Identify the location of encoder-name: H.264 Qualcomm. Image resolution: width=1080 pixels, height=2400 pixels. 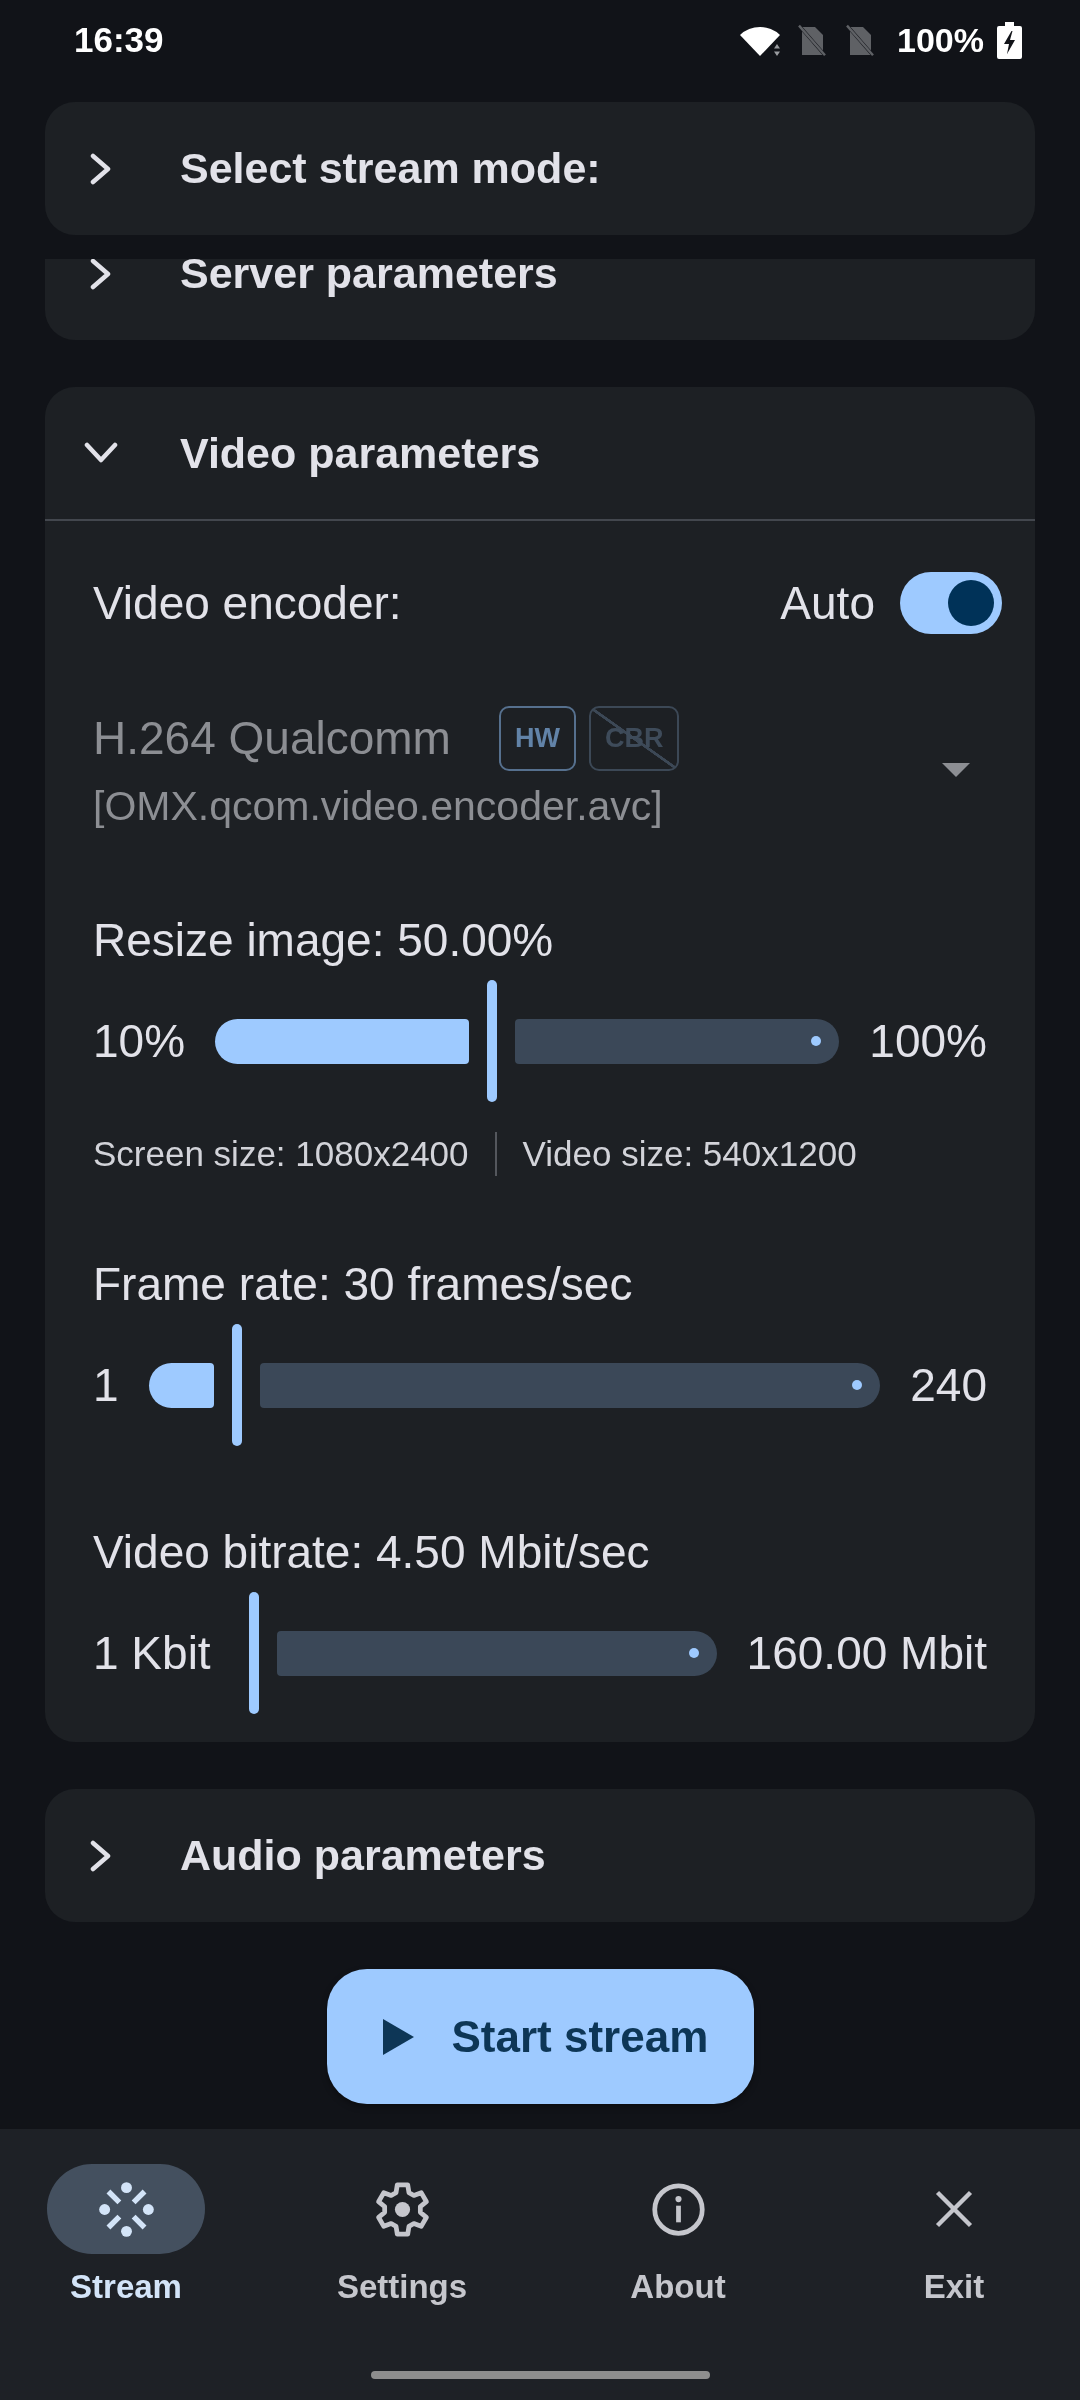
(272, 738).